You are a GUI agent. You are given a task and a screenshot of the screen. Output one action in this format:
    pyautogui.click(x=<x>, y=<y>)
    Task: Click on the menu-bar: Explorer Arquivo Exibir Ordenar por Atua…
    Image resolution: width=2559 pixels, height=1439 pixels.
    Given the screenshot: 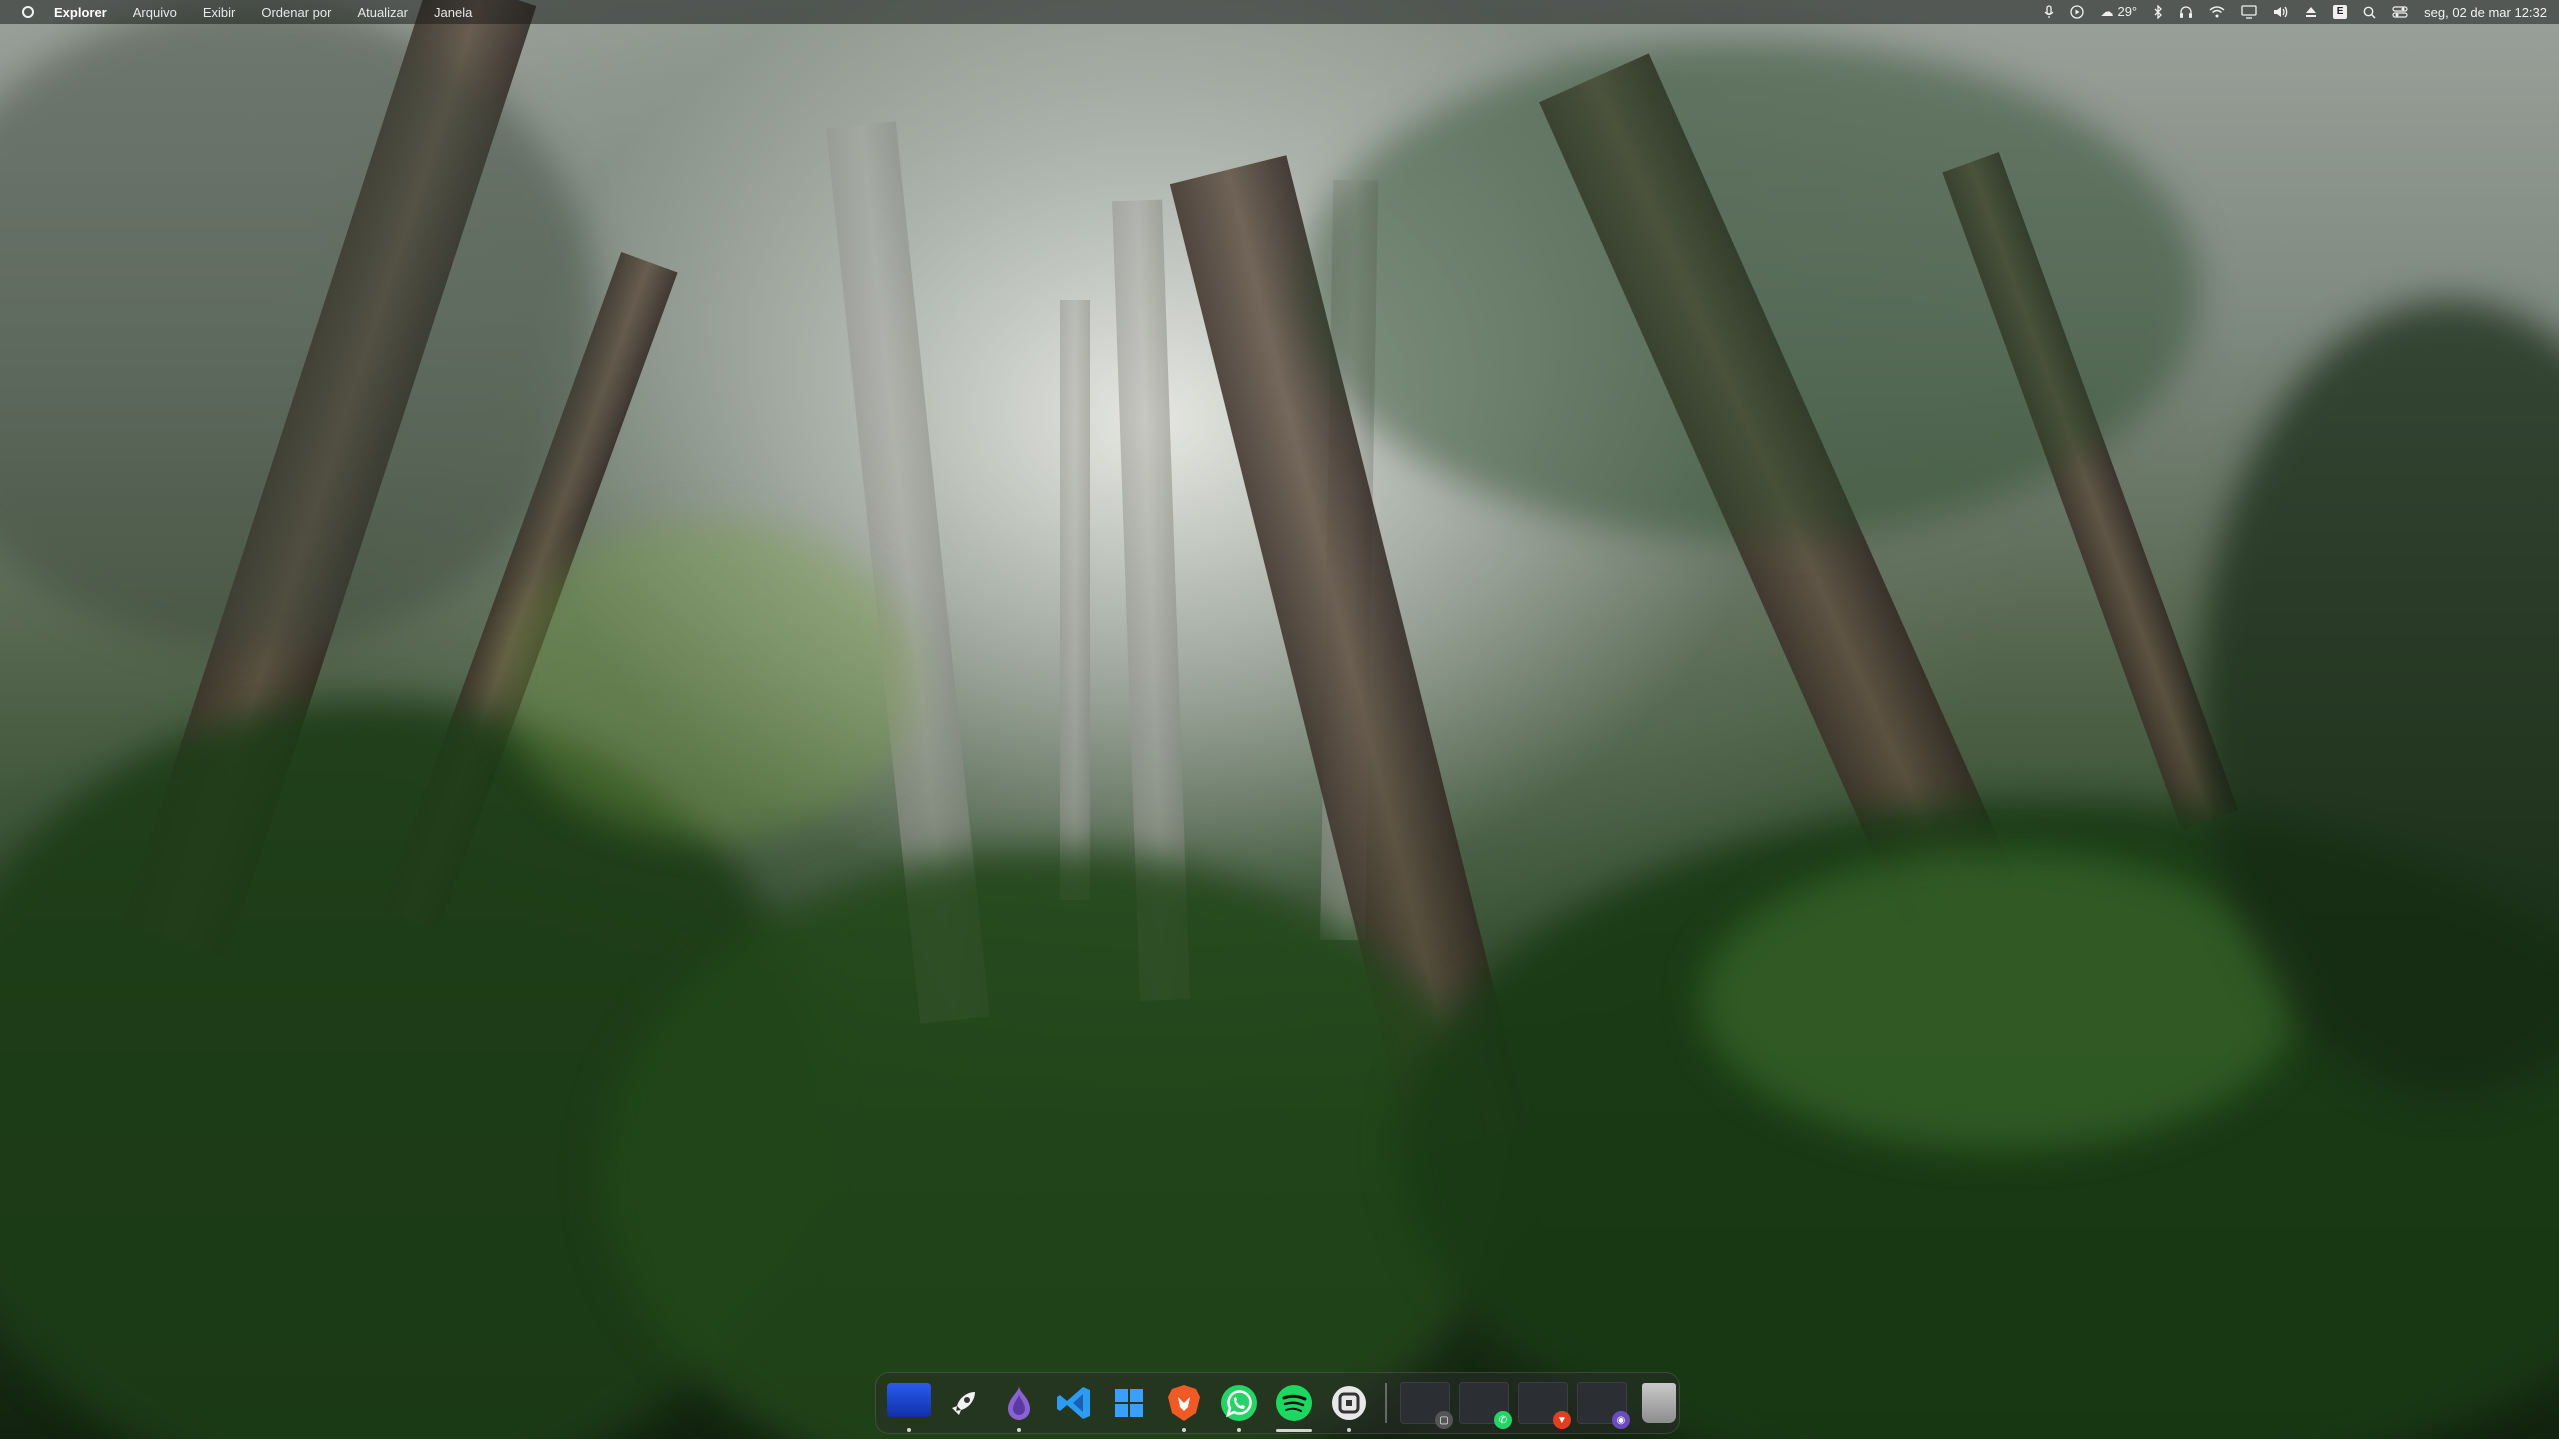 What is the action you would take?
    pyautogui.click(x=1279, y=12)
    